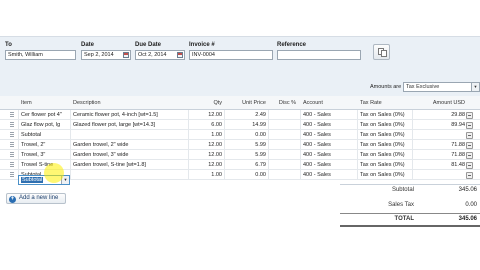  I want to click on cell-description: Garden trowel, 3" wide, so click(129, 155).